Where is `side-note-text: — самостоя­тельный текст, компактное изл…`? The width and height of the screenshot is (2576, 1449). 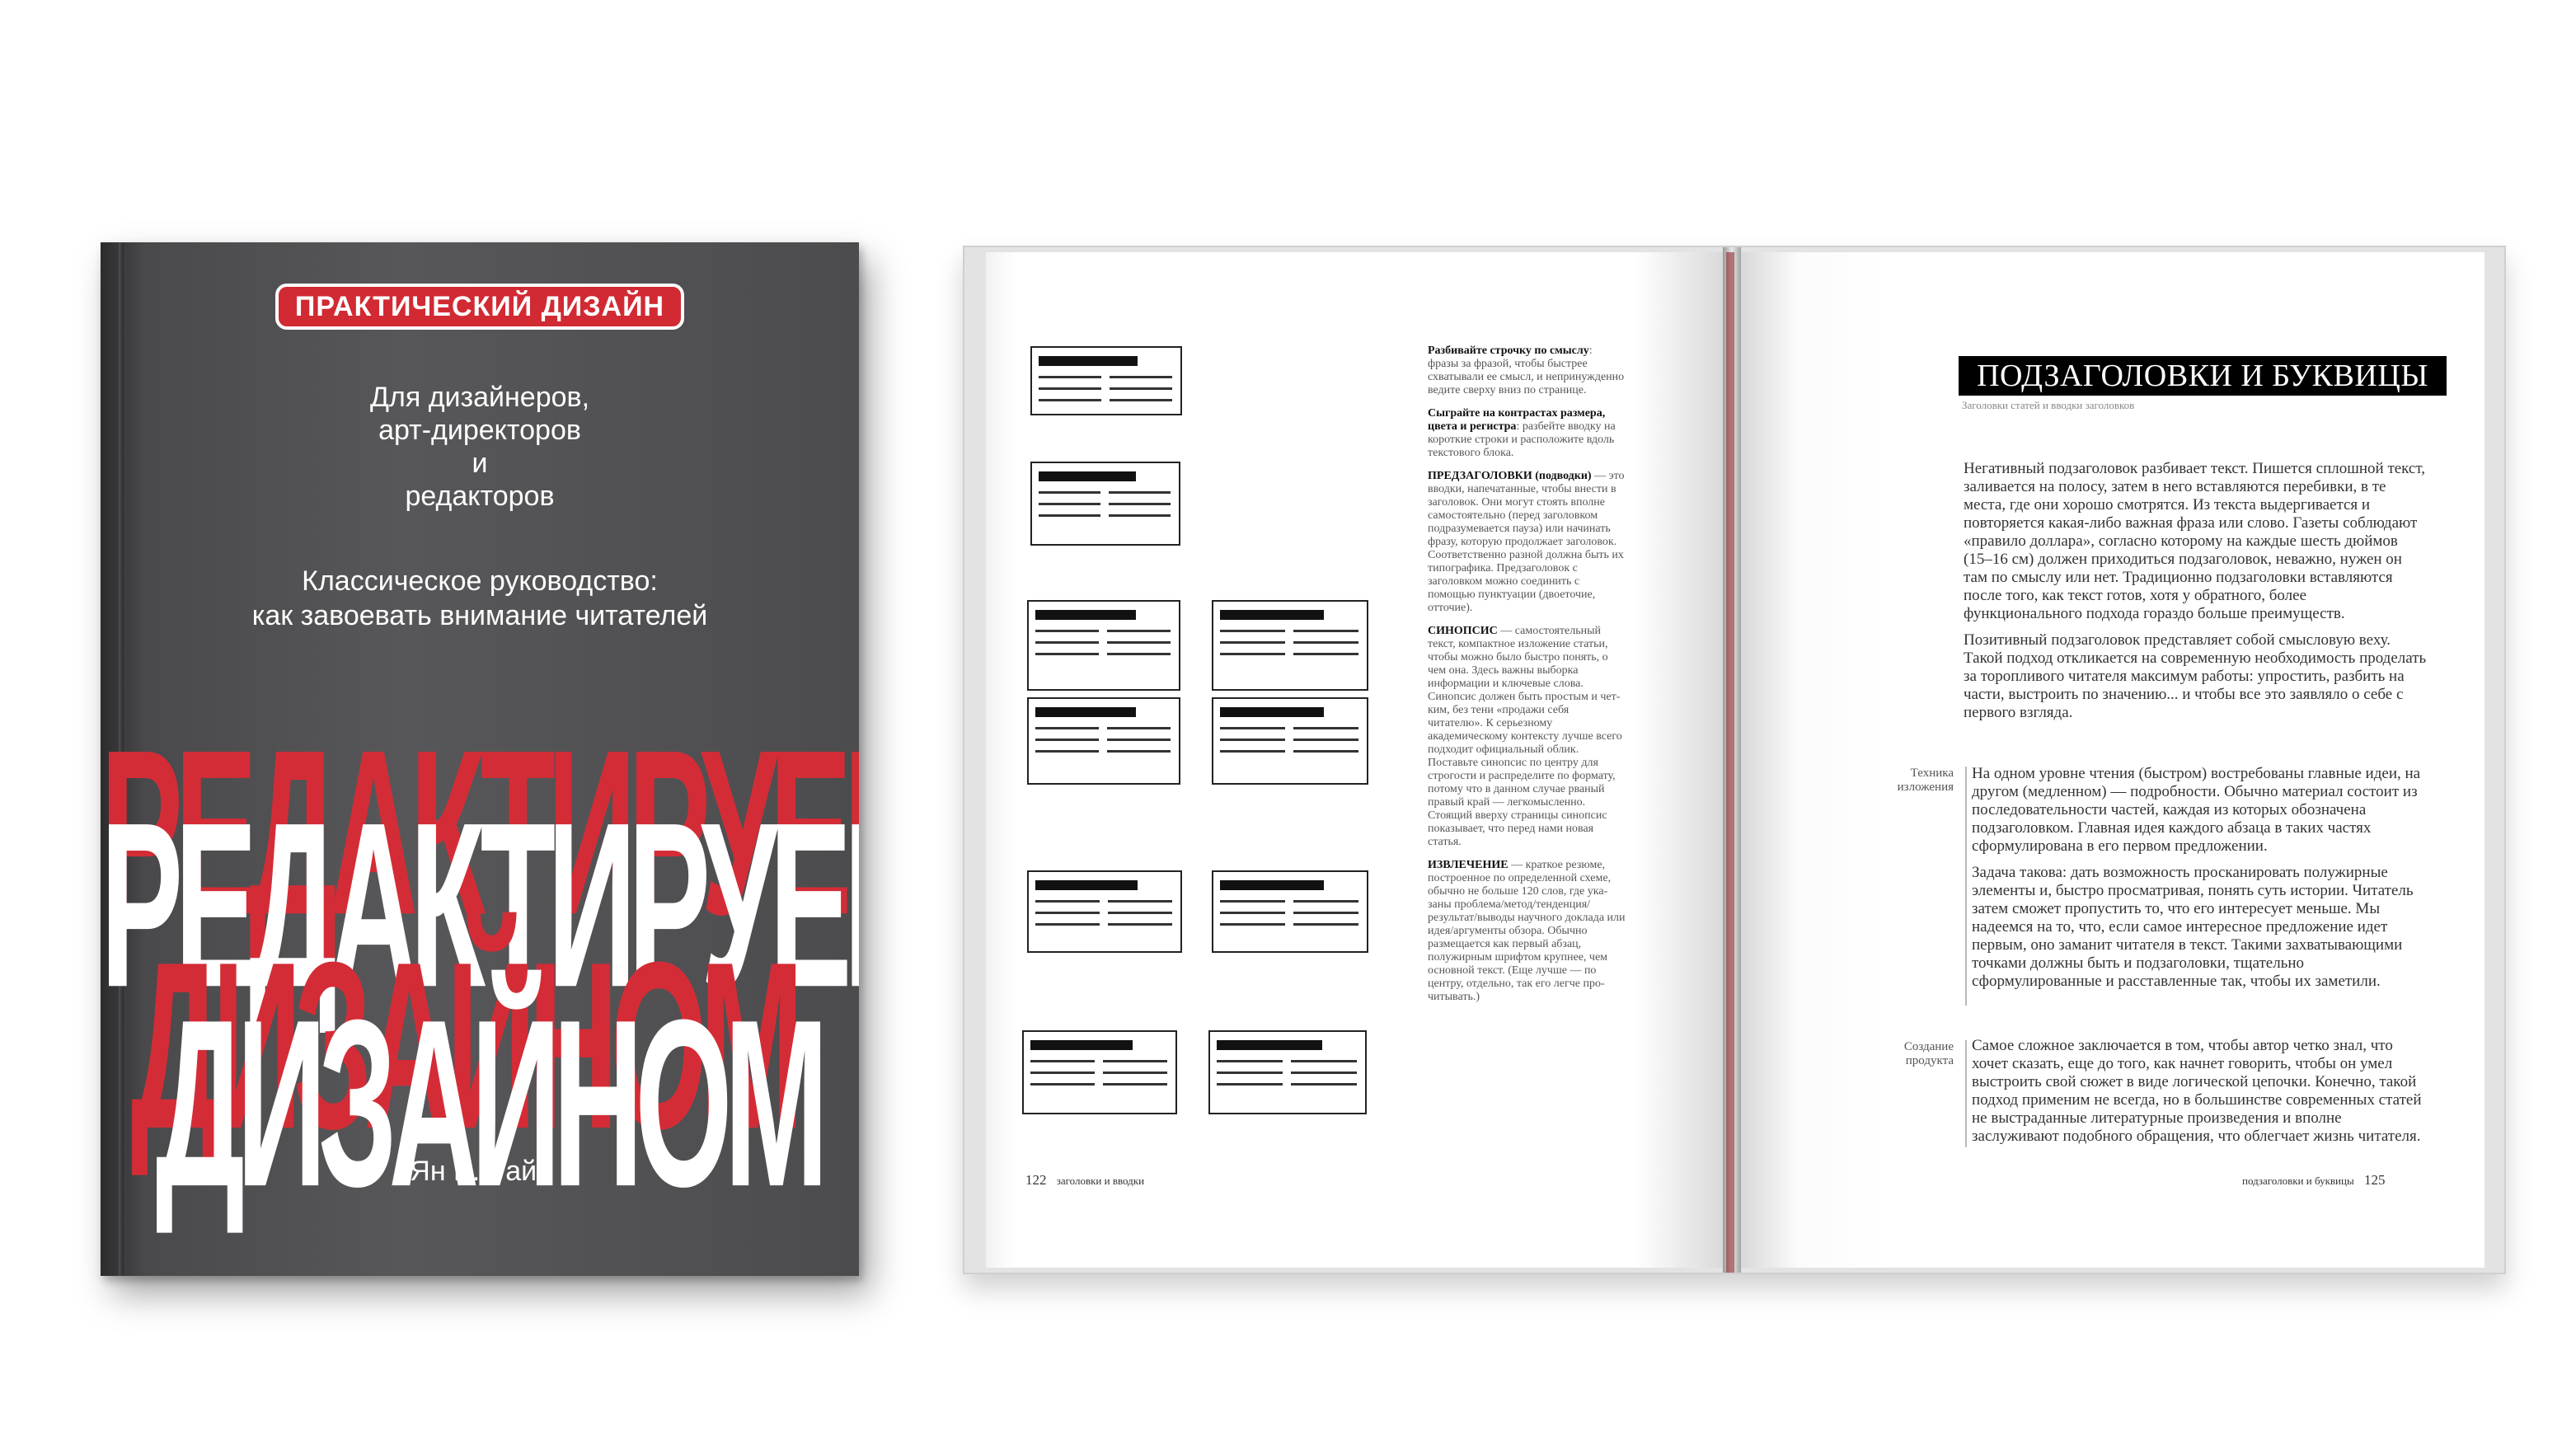
side-note-text: — самостоя­тельный текст, компактное изл… is located at coordinates (1525, 736).